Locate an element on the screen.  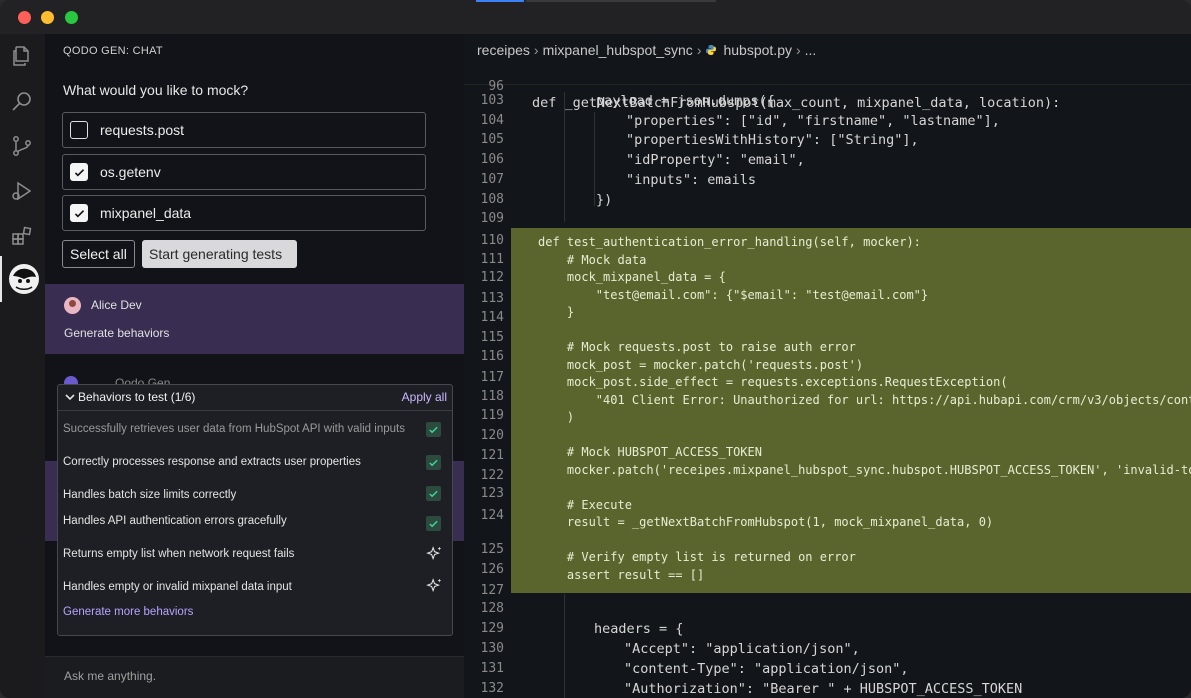
code-text: "content-Type": "application/json", is located at coordinates (766, 669).